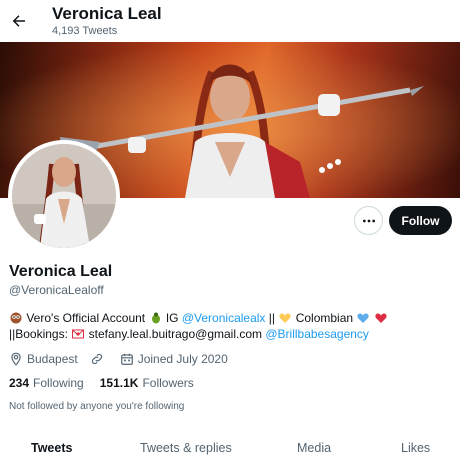  Describe the element at coordinates (381, 318) in the screenshot. I see `red-heart-icon` at that location.